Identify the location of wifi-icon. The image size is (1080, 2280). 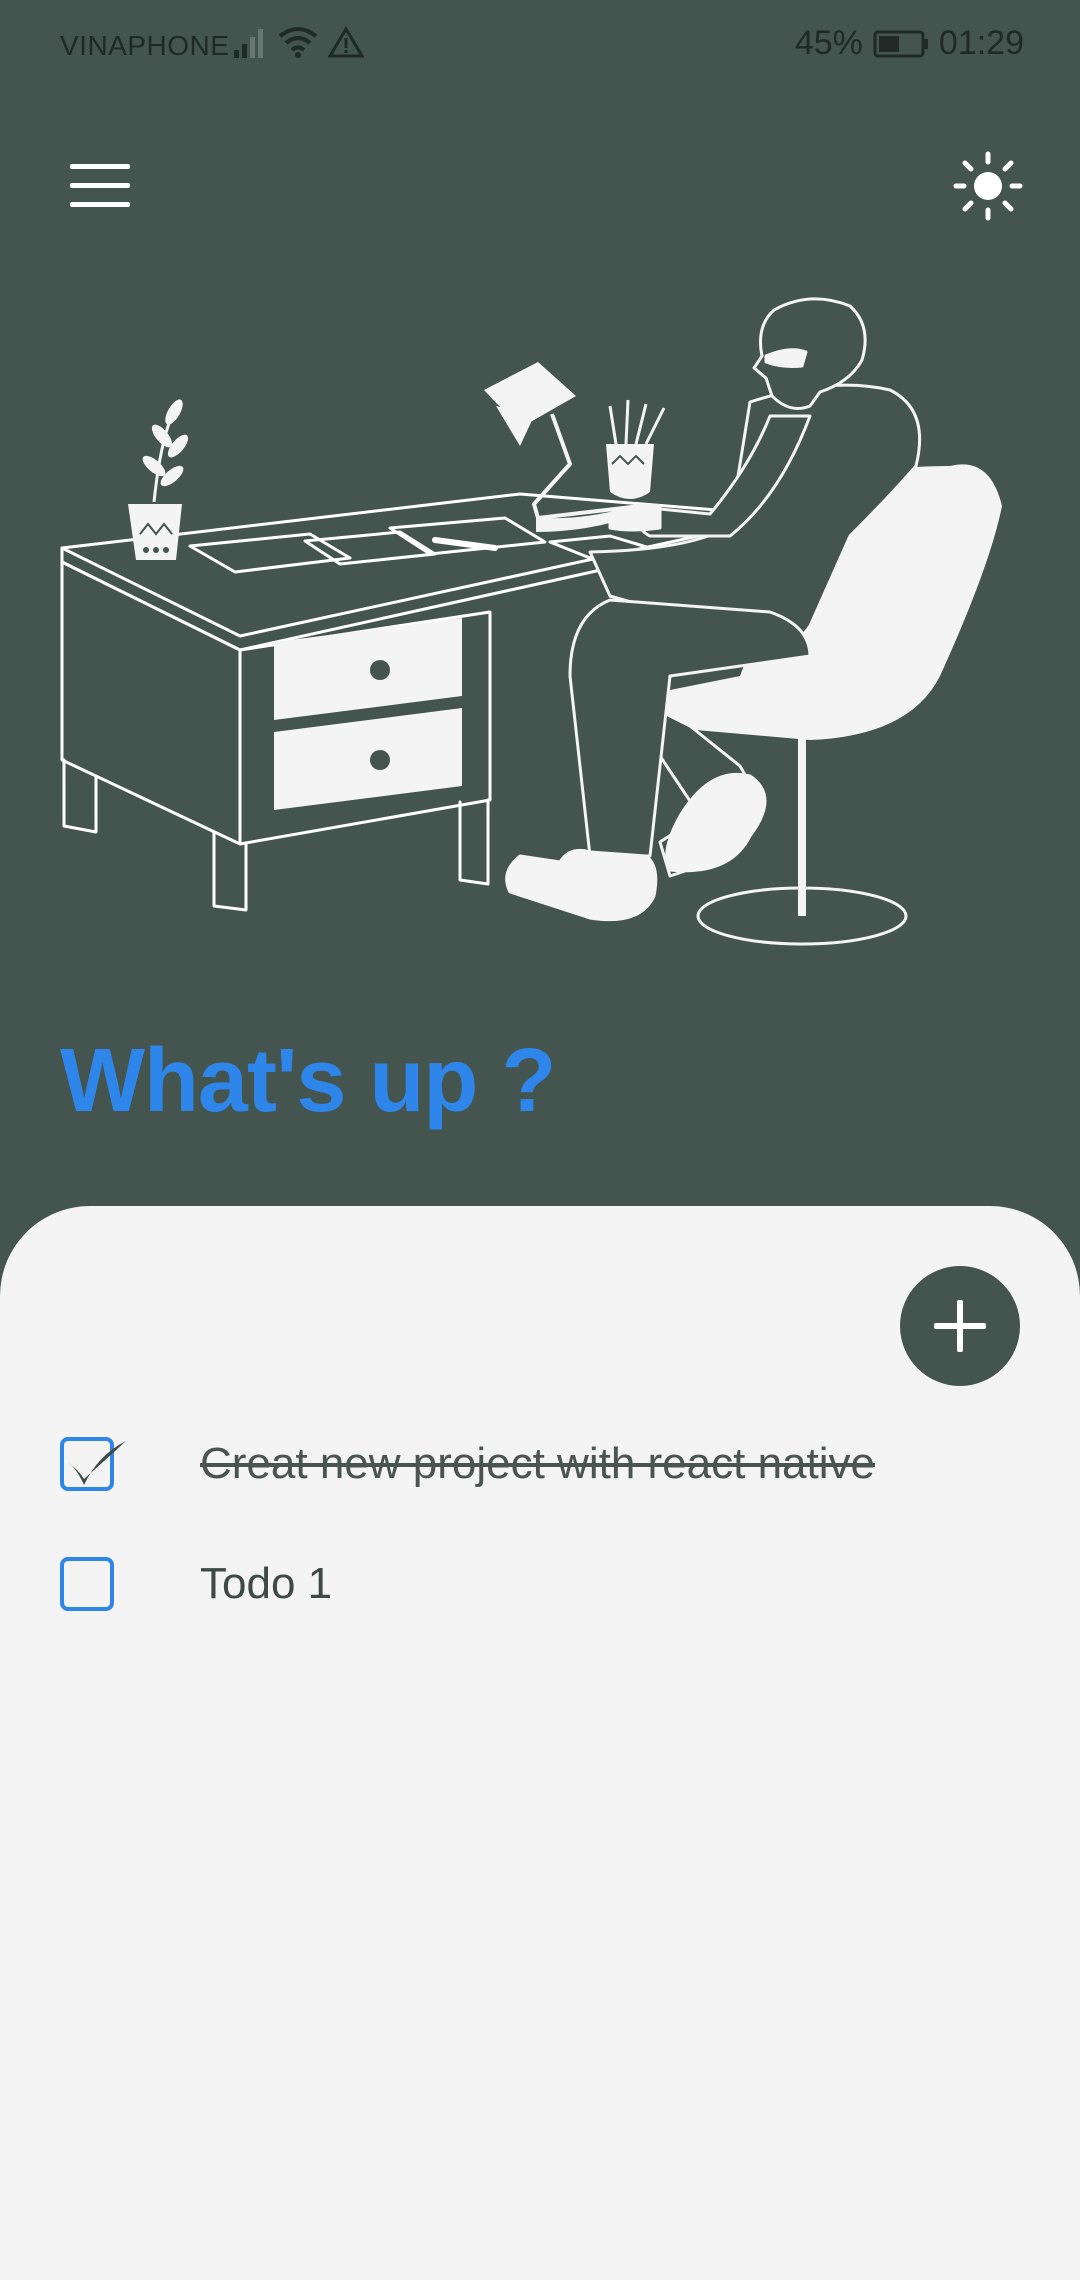
(298, 42).